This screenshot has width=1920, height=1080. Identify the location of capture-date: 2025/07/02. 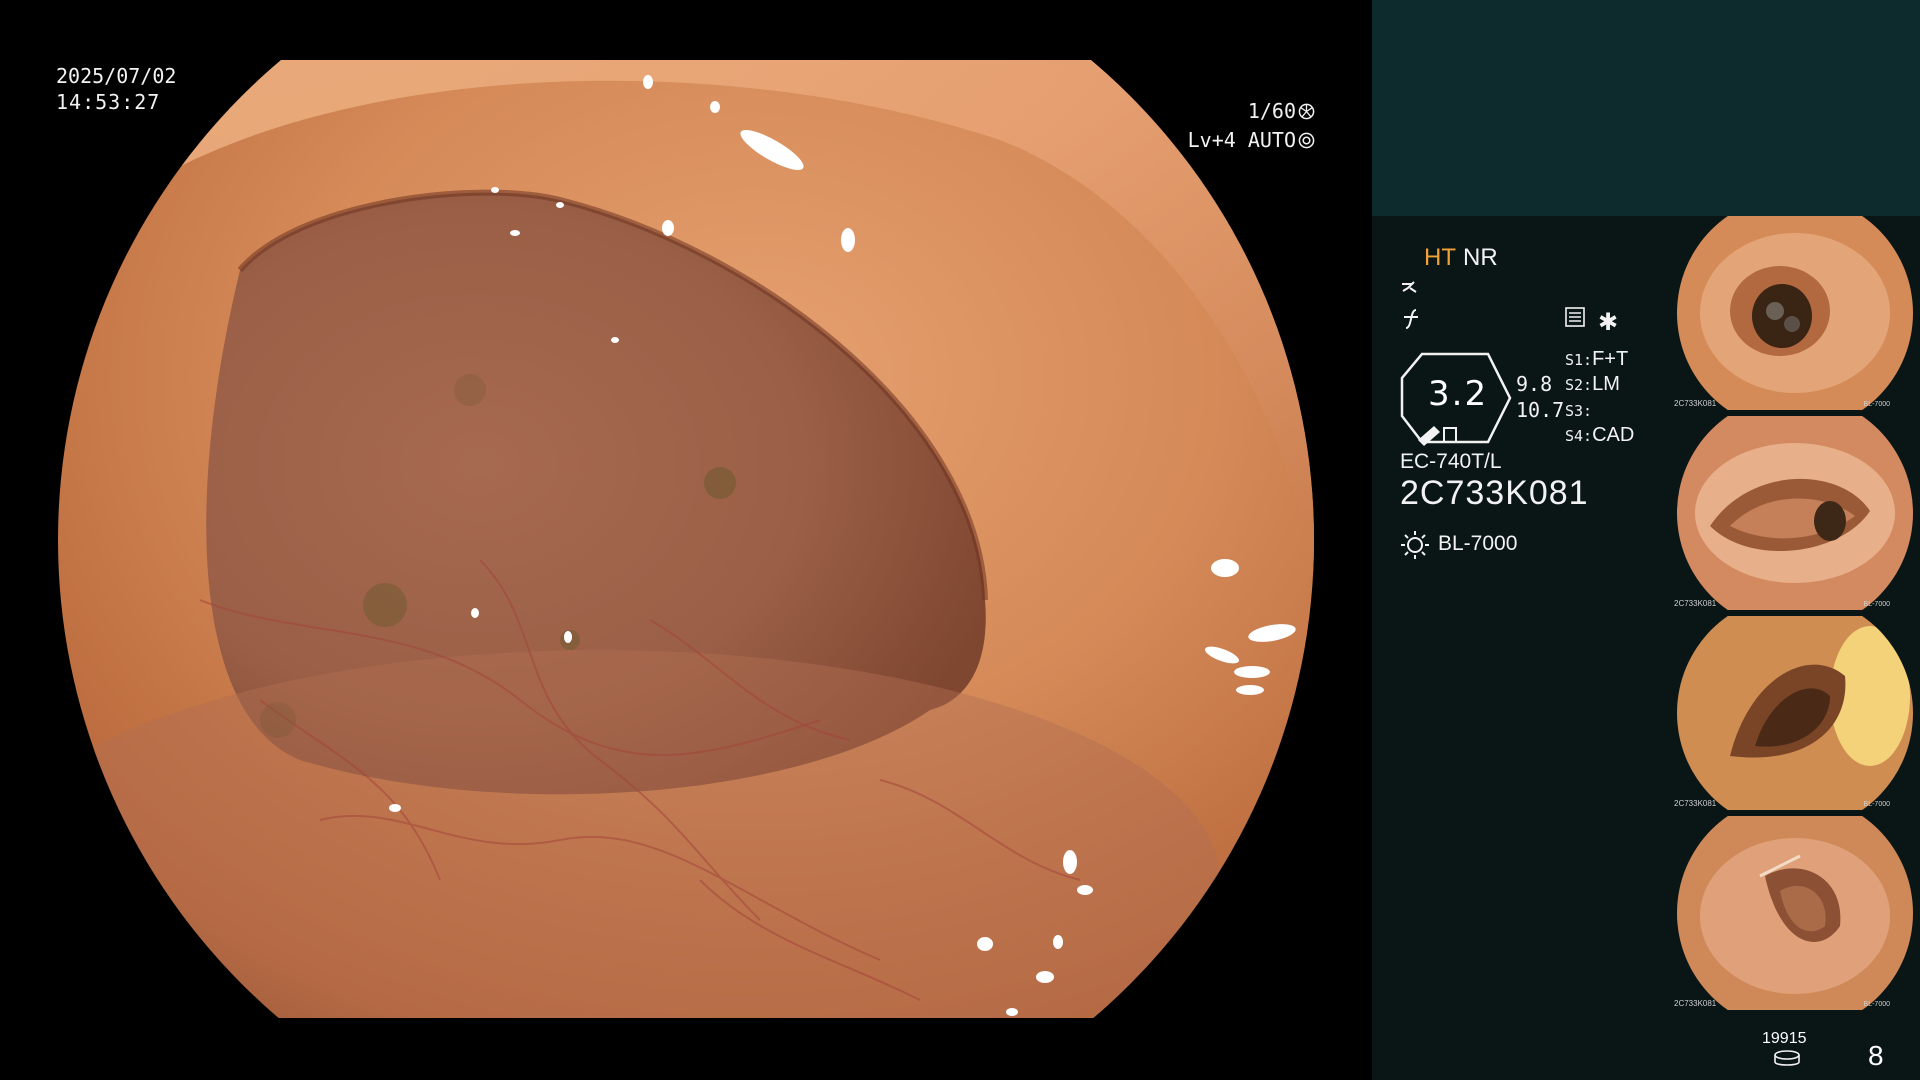
(116, 76).